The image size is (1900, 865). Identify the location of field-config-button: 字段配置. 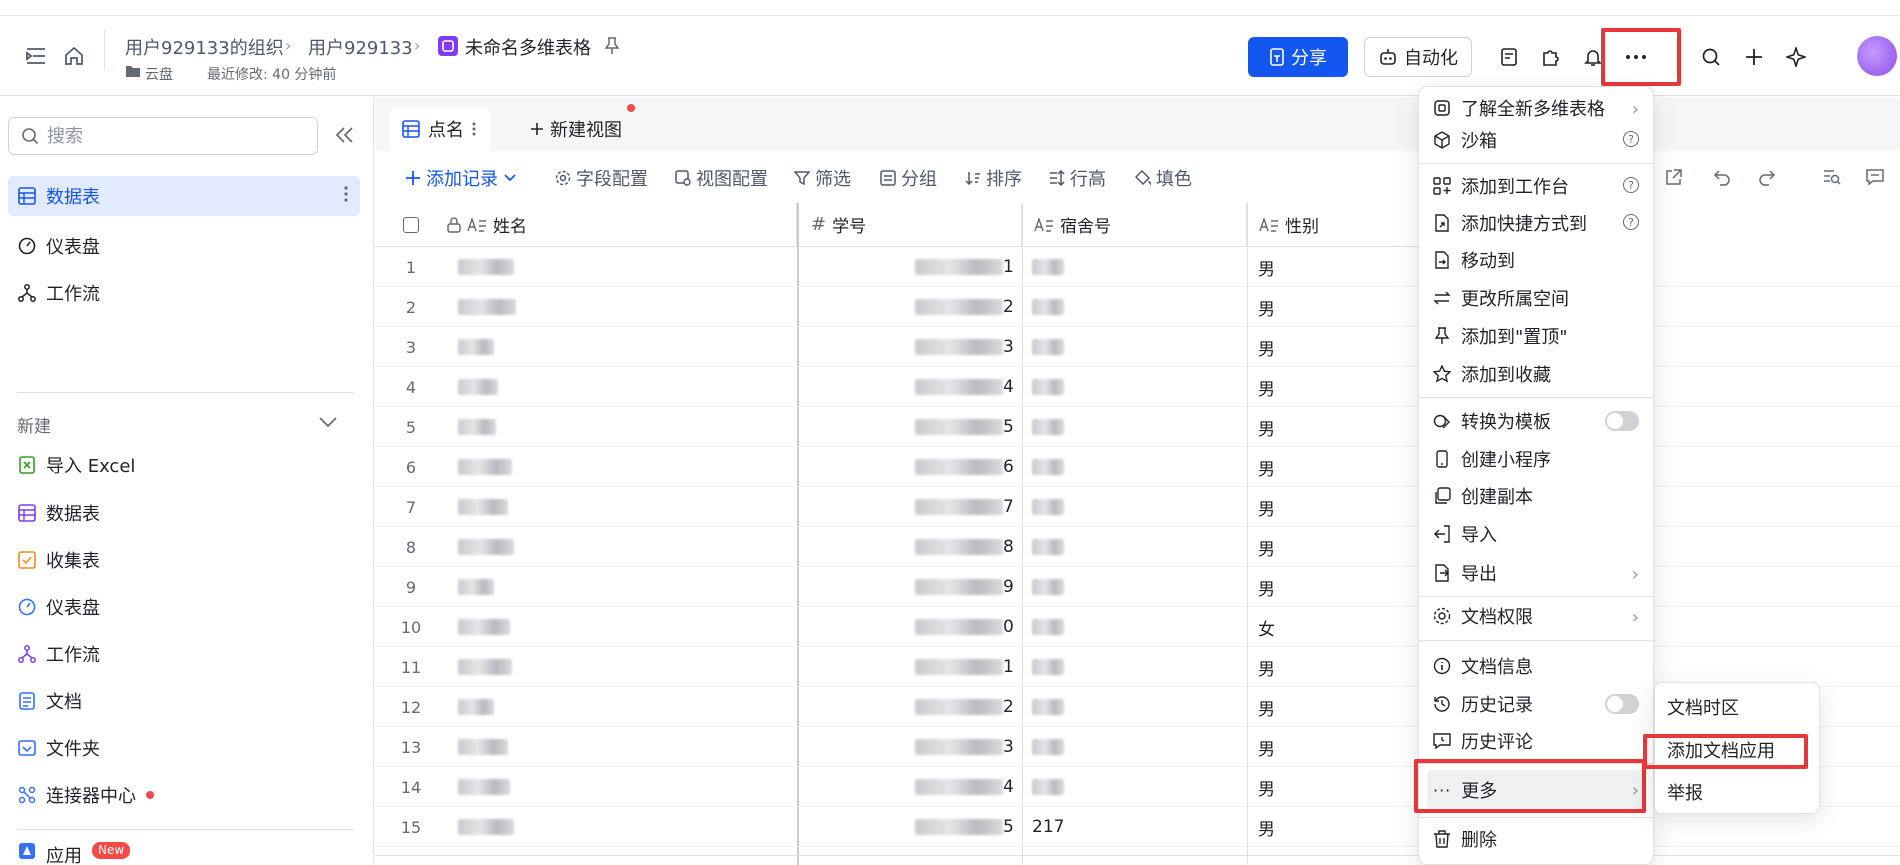
(601, 178).